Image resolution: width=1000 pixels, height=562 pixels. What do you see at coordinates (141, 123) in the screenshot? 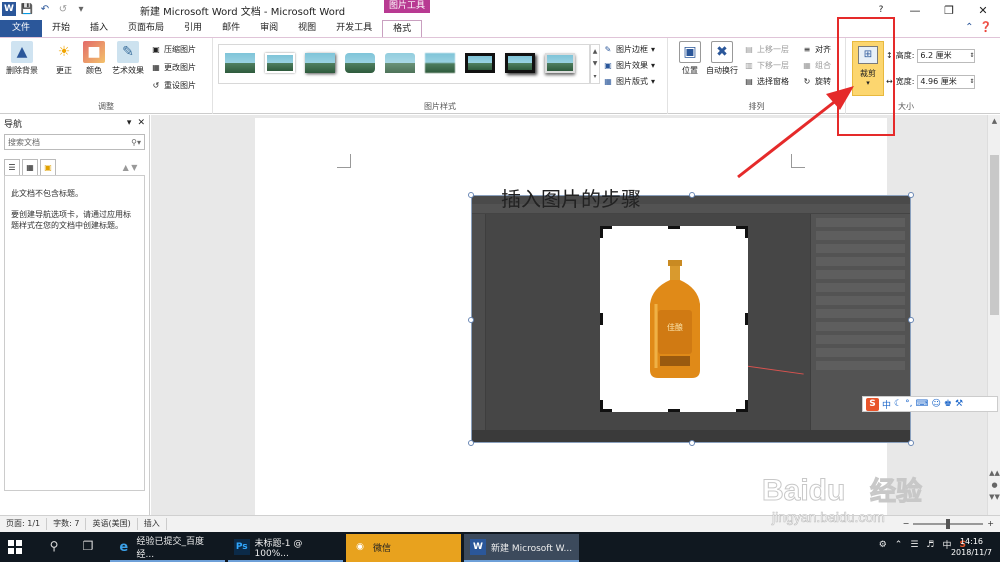
I see `close-icon: ✕` at bounding box center [141, 123].